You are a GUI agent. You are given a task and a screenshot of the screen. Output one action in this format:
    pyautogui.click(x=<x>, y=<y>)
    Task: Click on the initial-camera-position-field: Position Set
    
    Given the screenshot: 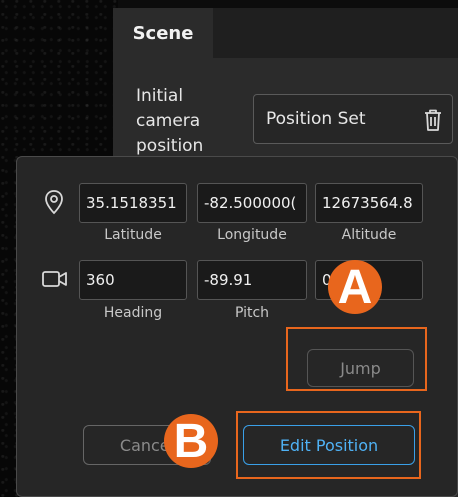 What is the action you would take?
    pyautogui.click(x=353, y=119)
    